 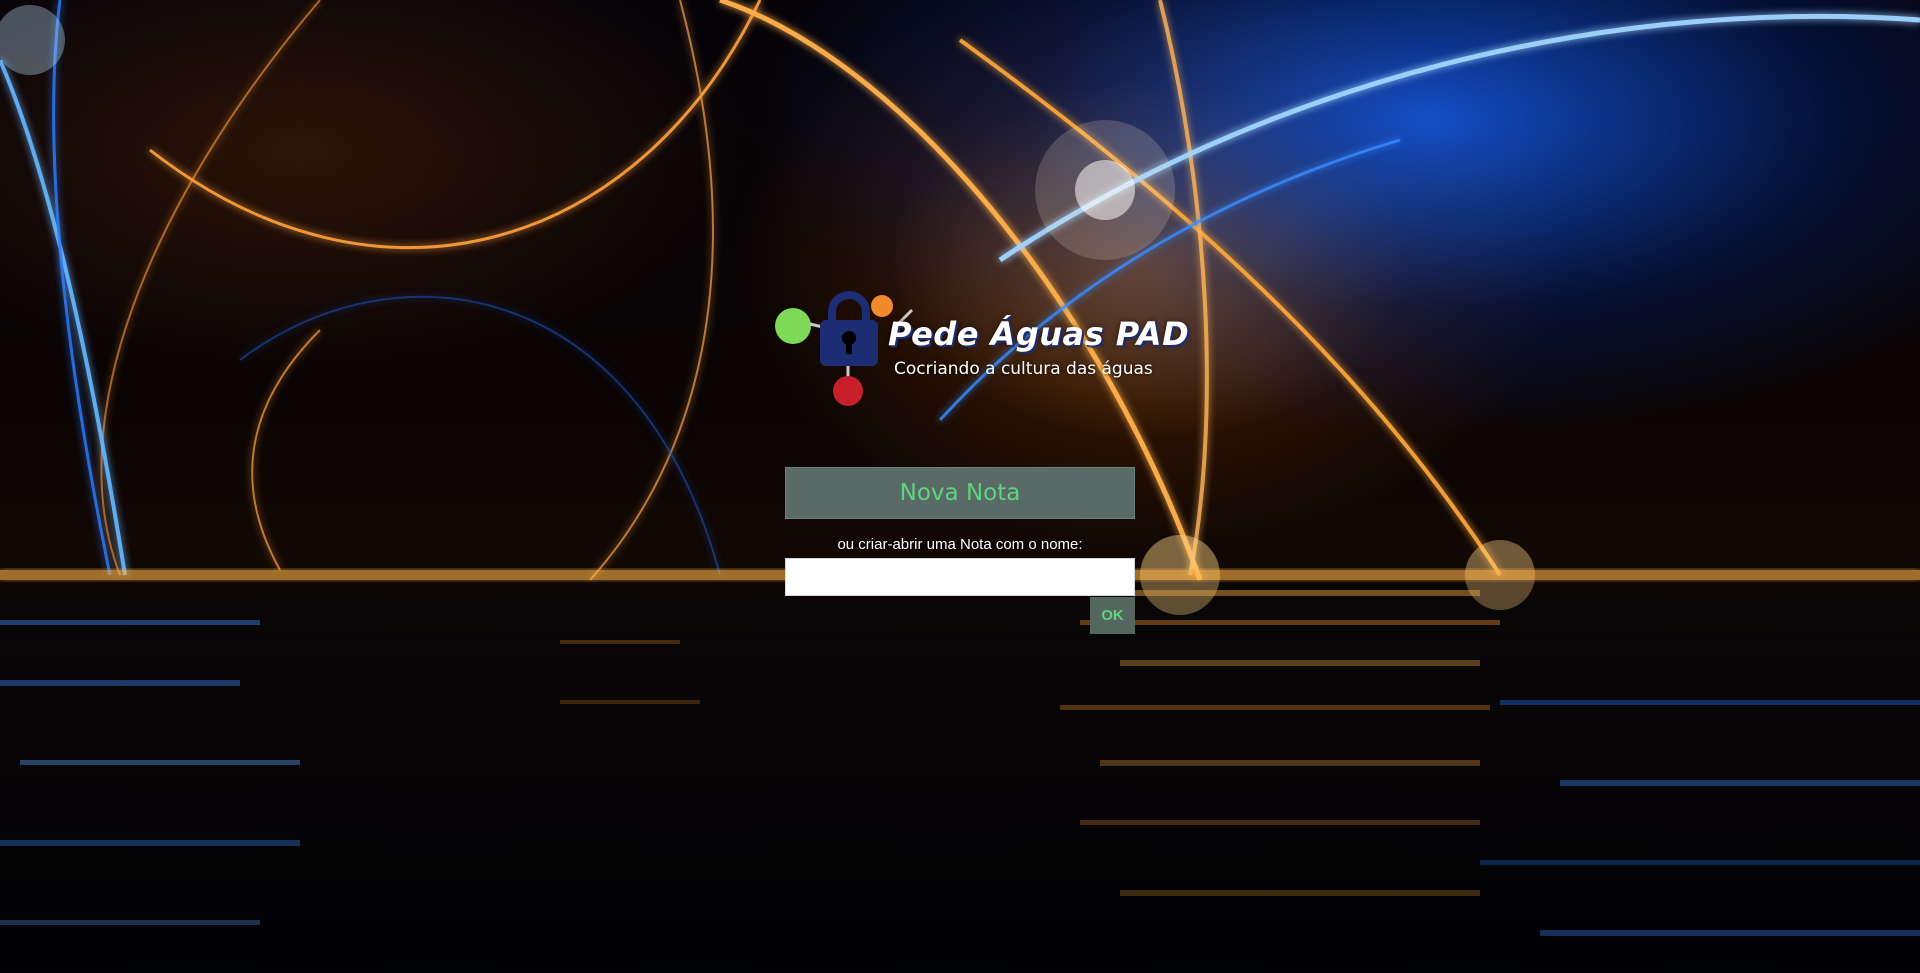 What do you see at coordinates (1112, 615) in the screenshot?
I see `ok-button: OK` at bounding box center [1112, 615].